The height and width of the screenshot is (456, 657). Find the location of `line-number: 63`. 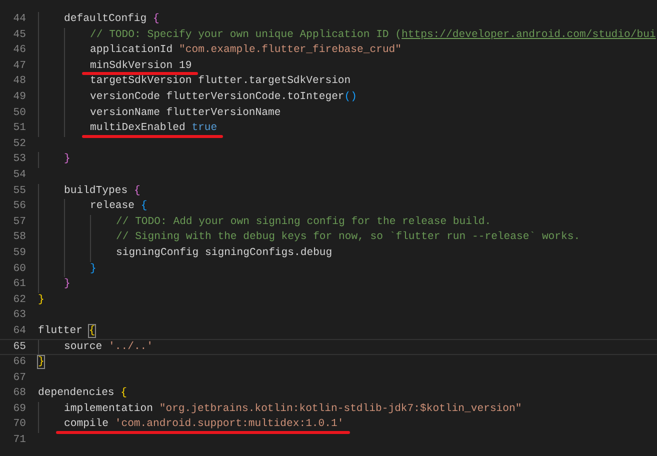

line-number: 63 is located at coordinates (19, 316).